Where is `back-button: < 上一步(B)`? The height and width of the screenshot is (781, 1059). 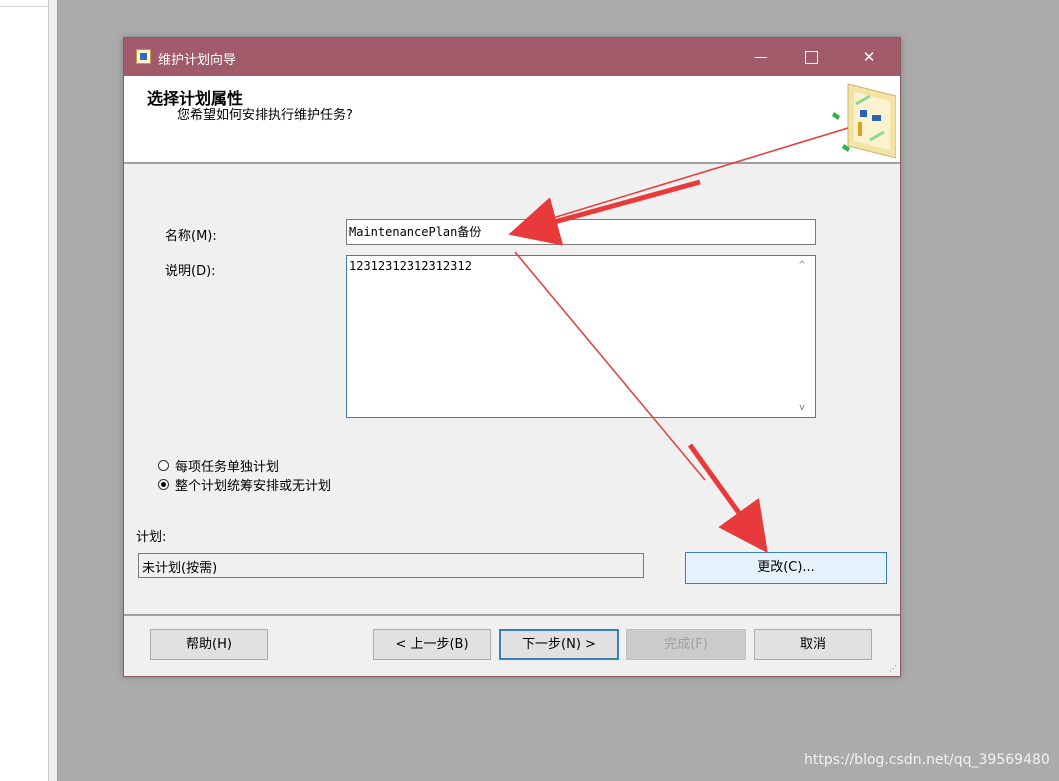 back-button: < 上一步(B) is located at coordinates (432, 644).